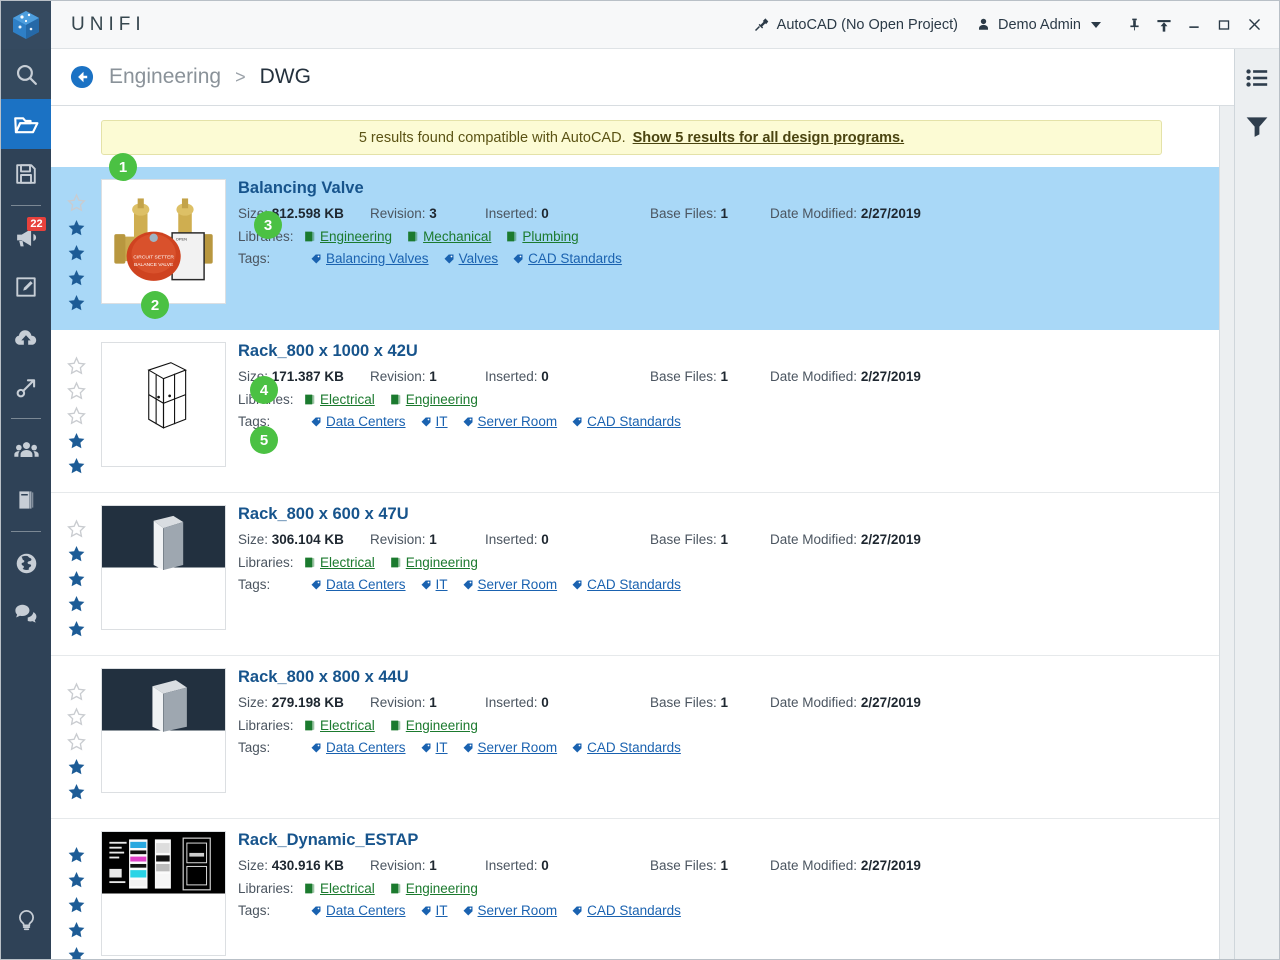 This screenshot has width=1280, height=960. I want to click on library-chip: Mechanical, so click(448, 236).